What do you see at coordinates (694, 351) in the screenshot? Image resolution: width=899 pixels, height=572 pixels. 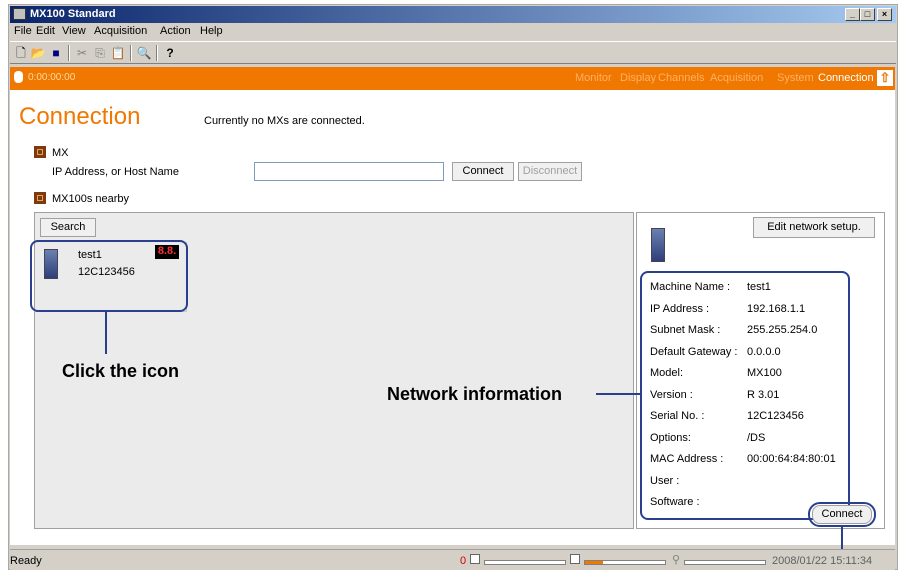 I see `network-field-label: Default Gateway :` at bounding box center [694, 351].